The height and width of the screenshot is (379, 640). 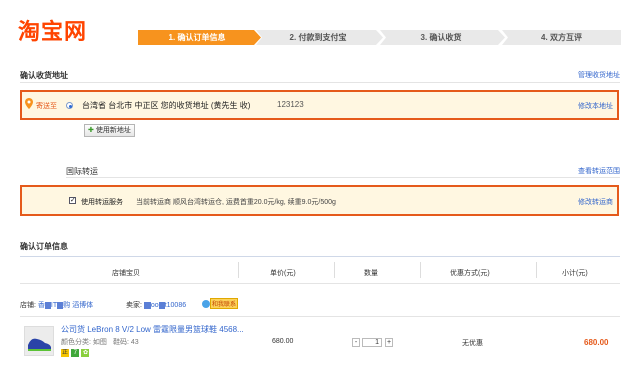 What do you see at coordinates (65, 353) in the screenshot?
I see `badge-icon: 正` at bounding box center [65, 353].